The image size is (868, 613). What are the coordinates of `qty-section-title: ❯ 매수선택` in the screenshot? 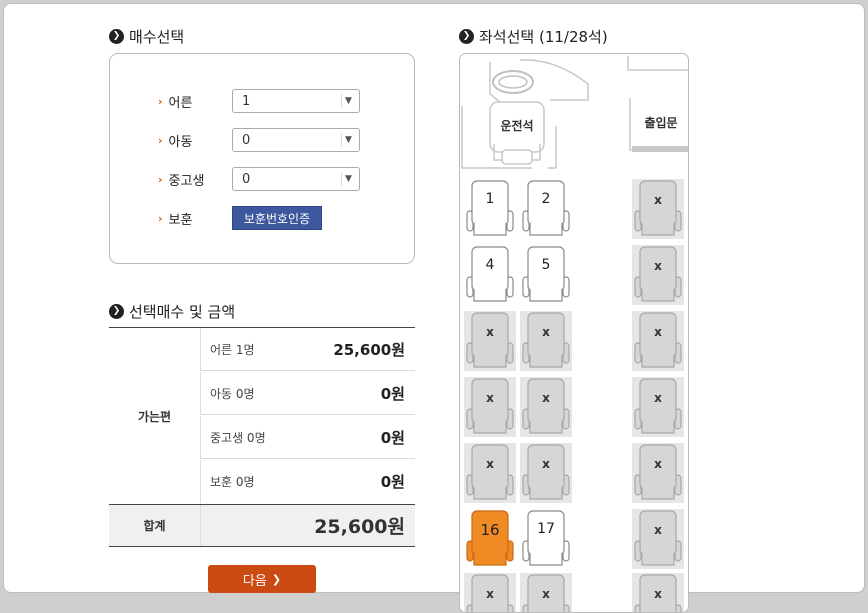 It's located at (146, 36).